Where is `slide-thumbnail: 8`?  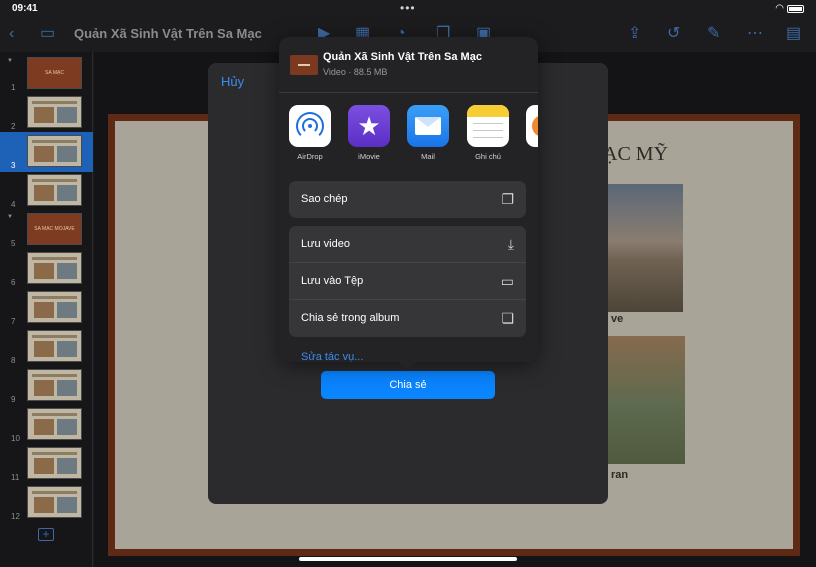 slide-thumbnail: 8 is located at coordinates (46, 347).